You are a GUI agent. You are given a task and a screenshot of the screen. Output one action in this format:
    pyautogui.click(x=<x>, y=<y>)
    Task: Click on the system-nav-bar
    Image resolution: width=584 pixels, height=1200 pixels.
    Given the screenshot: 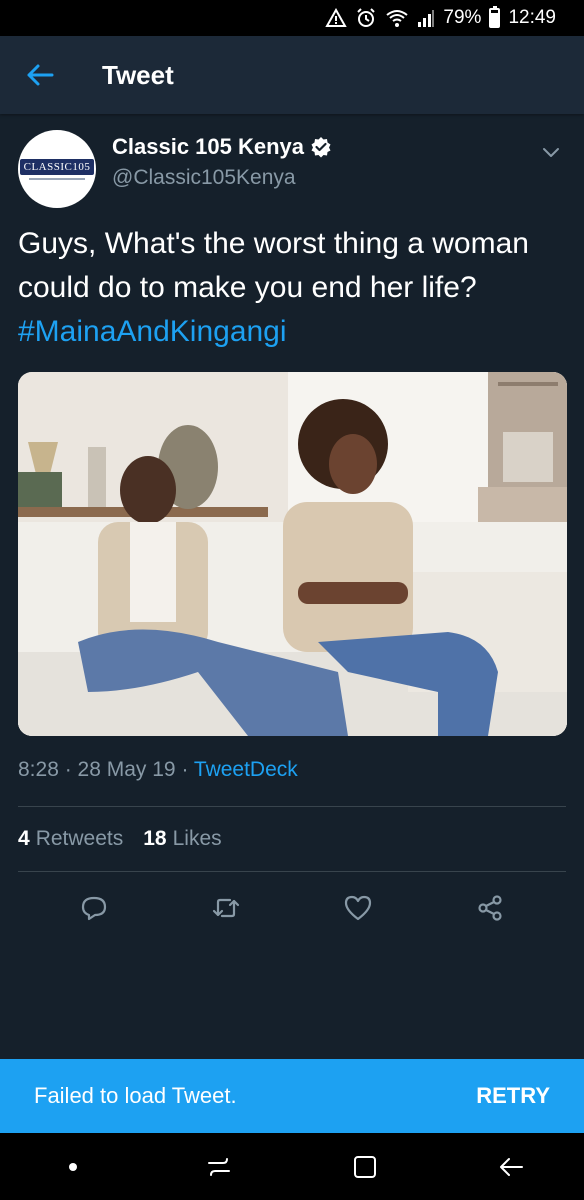 What is the action you would take?
    pyautogui.click(x=292, y=1166)
    